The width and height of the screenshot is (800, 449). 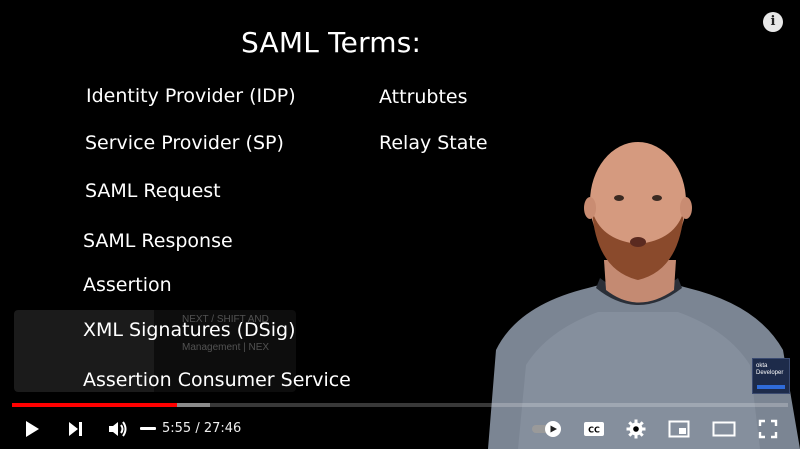 I want to click on theater-mode-button, so click(x=724, y=429).